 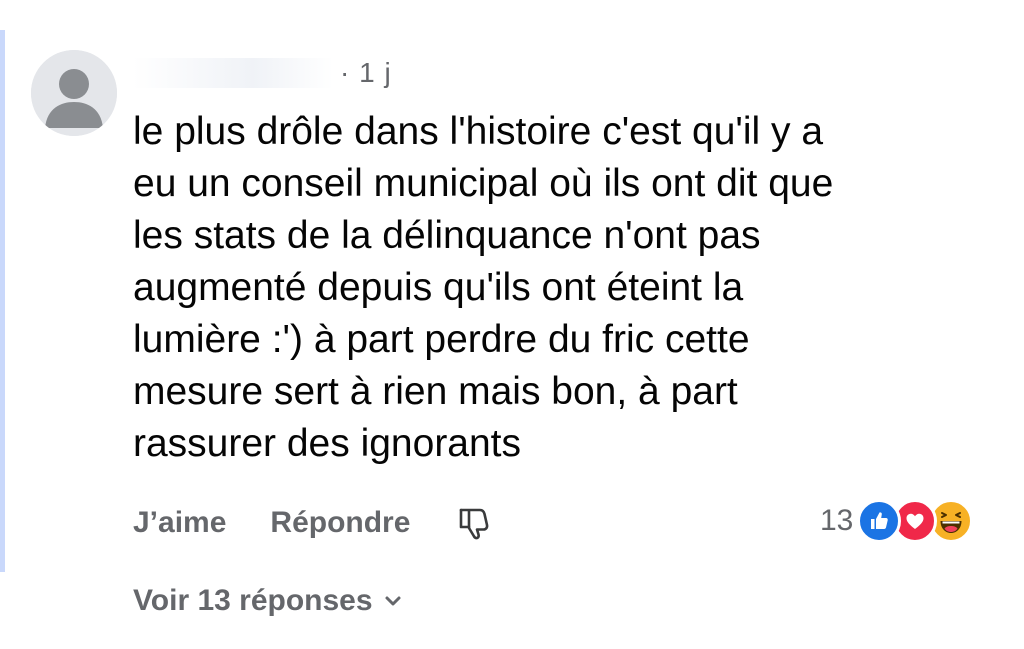 I want to click on author-name, so click(x=233, y=73).